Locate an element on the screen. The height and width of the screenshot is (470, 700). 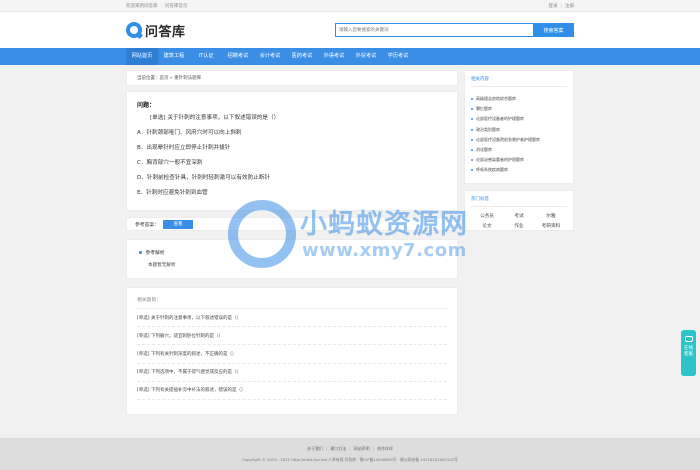
nav-item-recruit: 招聘考试 is located at coordinates (238, 56).